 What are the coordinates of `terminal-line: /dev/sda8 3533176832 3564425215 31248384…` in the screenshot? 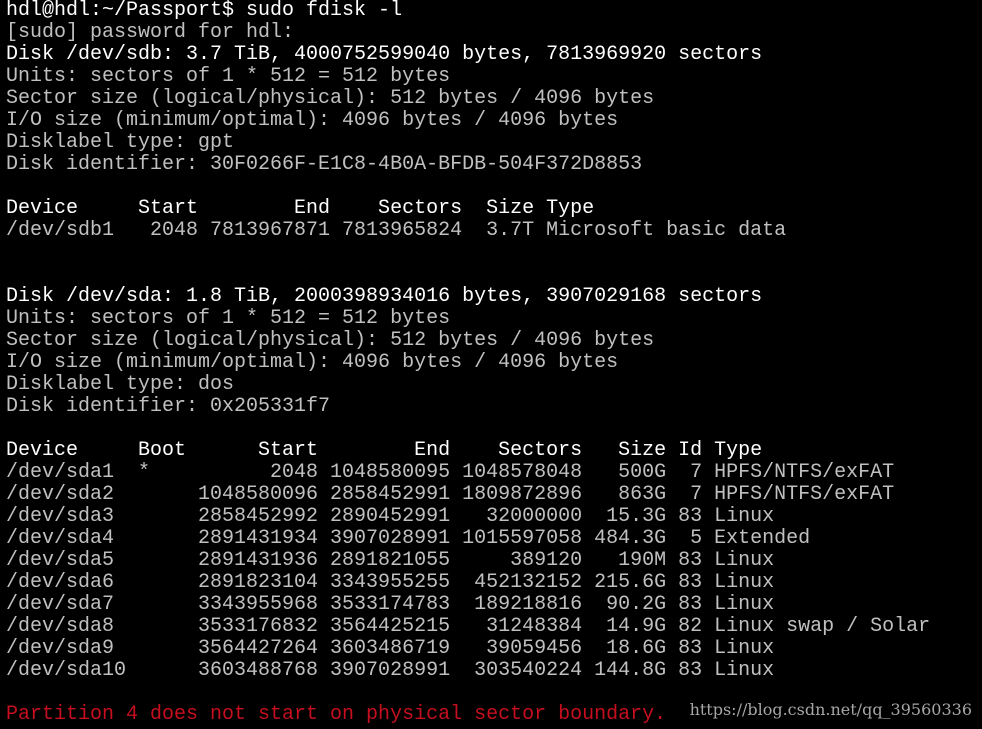 It's located at (468, 626).